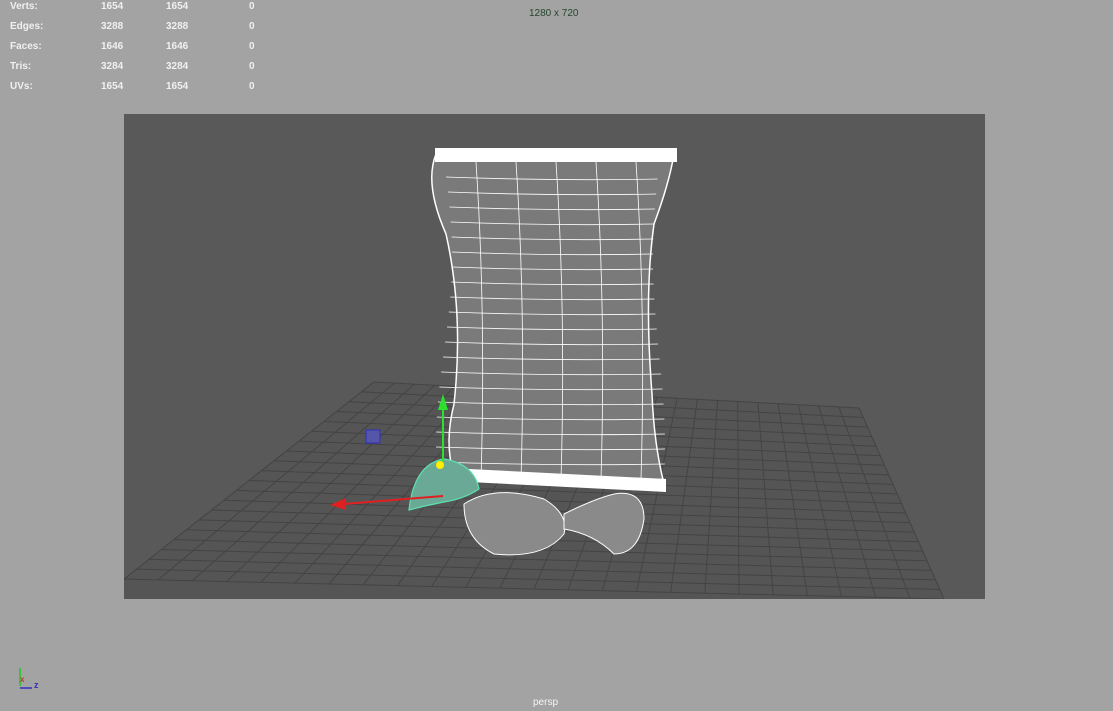  What do you see at coordinates (22, 679) in the screenshot?
I see `axis-x-label: x` at bounding box center [22, 679].